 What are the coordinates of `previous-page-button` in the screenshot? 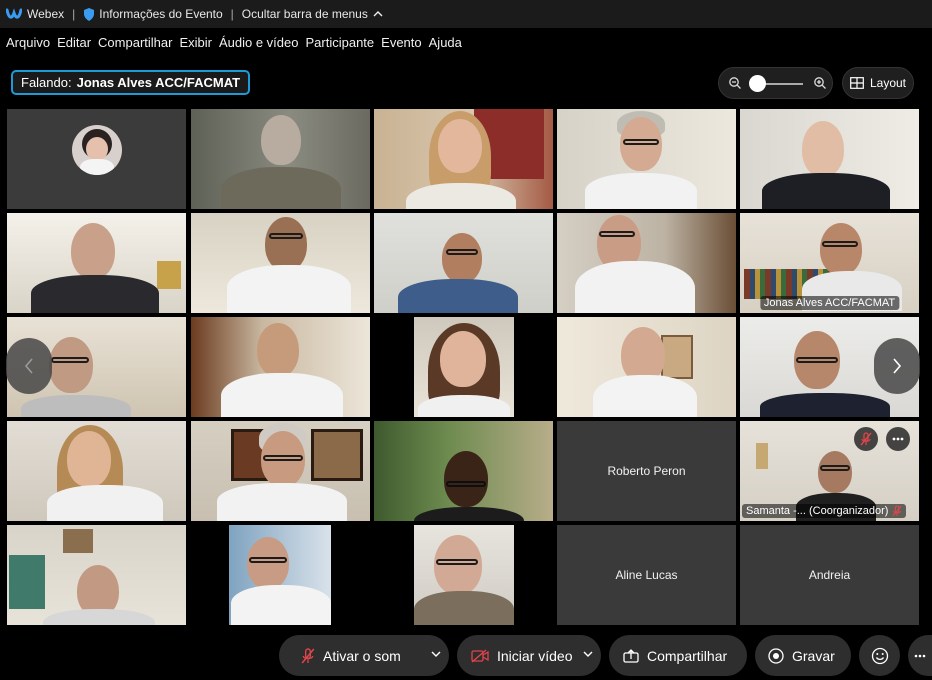 It's located at (29, 366).